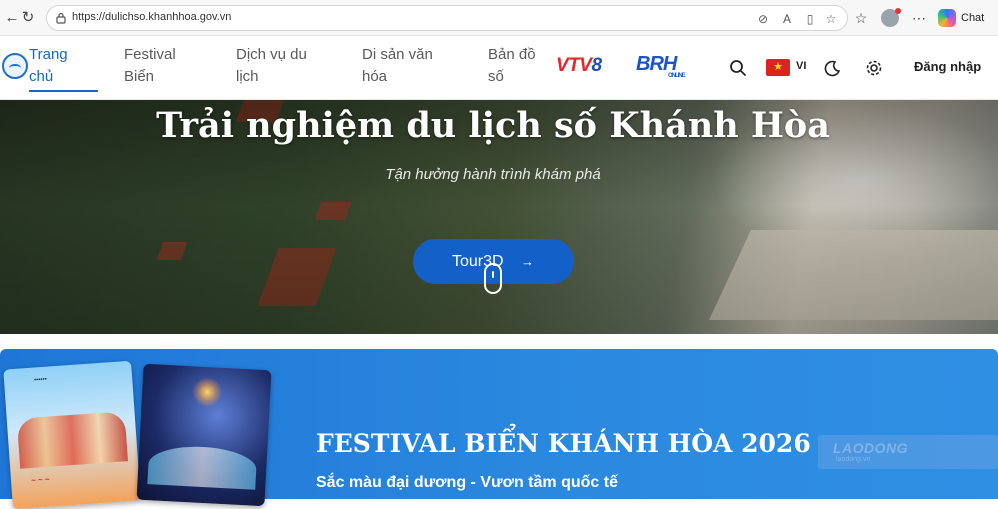 Image resolution: width=998 pixels, height=509 pixels. I want to click on vtv8-logo-text: VTV, so click(574, 65).